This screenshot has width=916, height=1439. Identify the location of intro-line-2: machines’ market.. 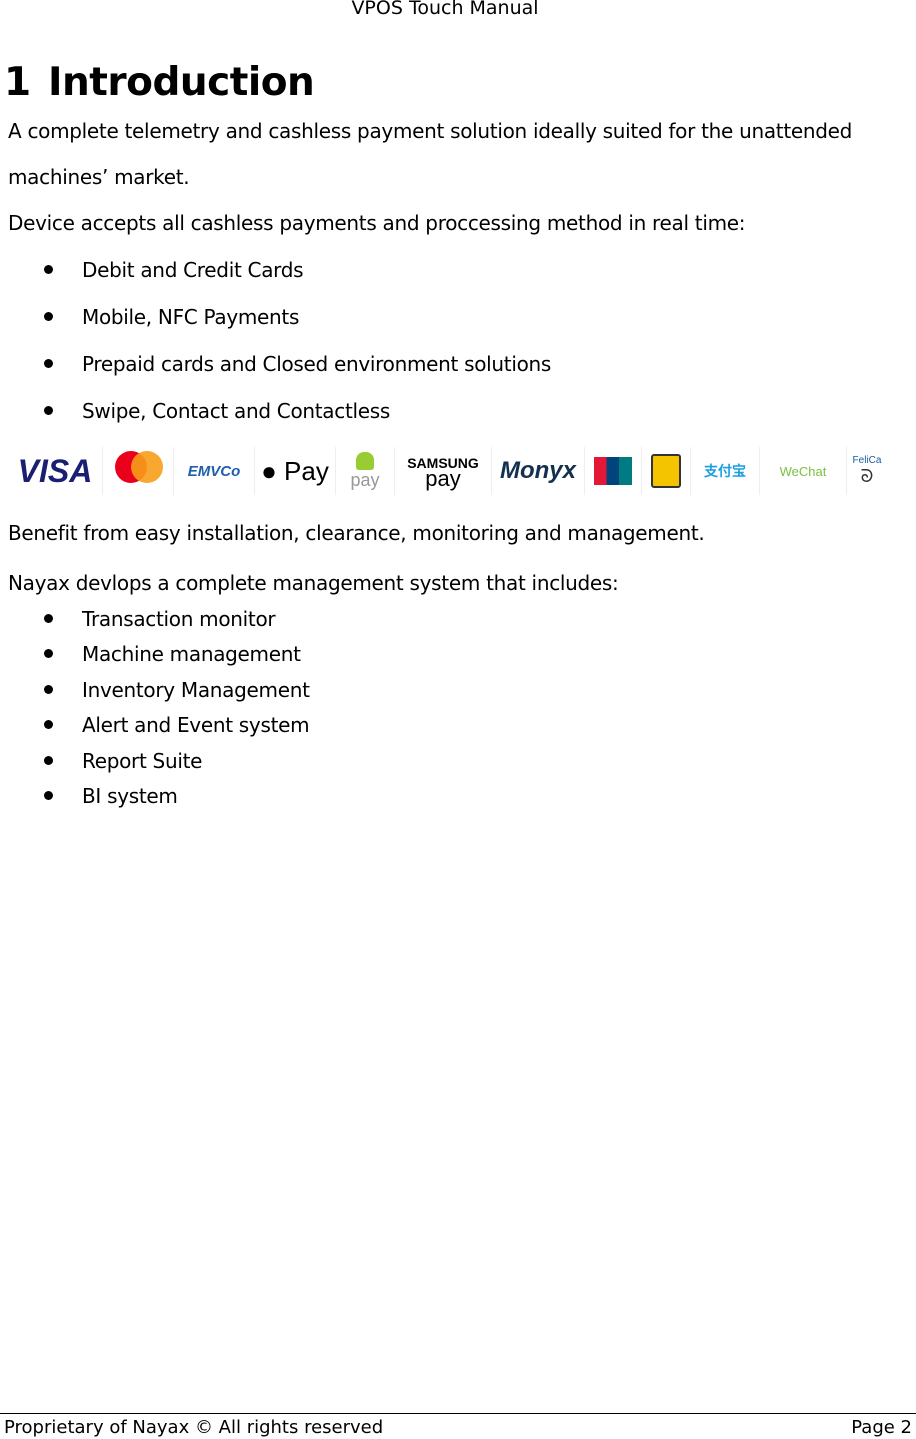
(99, 177).